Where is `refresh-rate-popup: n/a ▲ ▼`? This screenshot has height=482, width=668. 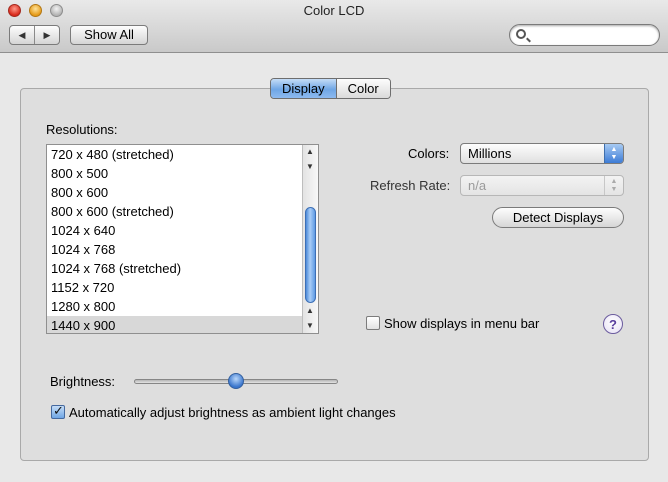 refresh-rate-popup: n/a ▲ ▼ is located at coordinates (542, 185).